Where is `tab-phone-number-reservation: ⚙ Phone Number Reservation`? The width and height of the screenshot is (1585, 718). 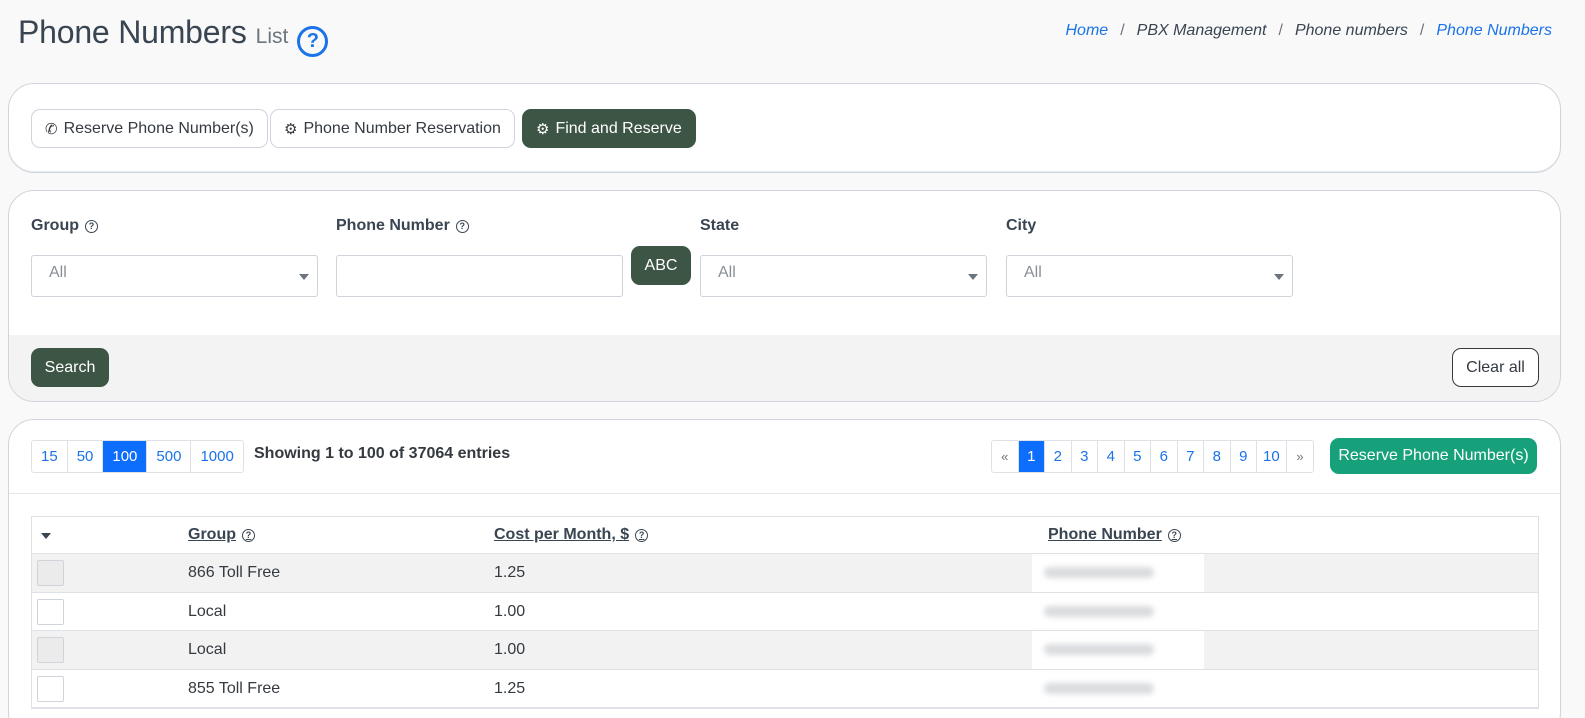
tab-phone-number-reservation: ⚙ Phone Number Reservation is located at coordinates (392, 128).